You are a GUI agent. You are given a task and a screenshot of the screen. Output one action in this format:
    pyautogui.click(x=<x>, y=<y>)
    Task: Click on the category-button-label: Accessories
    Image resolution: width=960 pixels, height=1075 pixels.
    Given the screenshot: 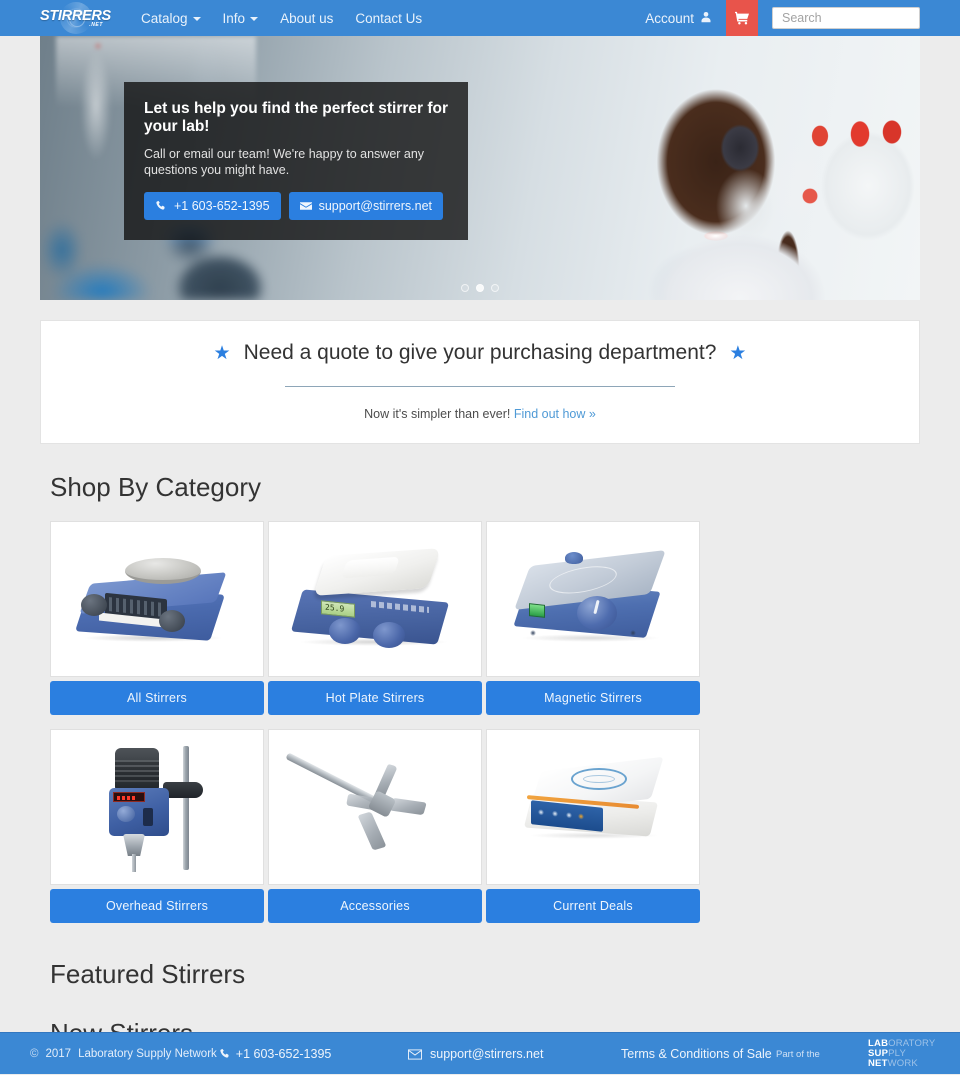 What is the action you would take?
    pyautogui.click(x=375, y=906)
    